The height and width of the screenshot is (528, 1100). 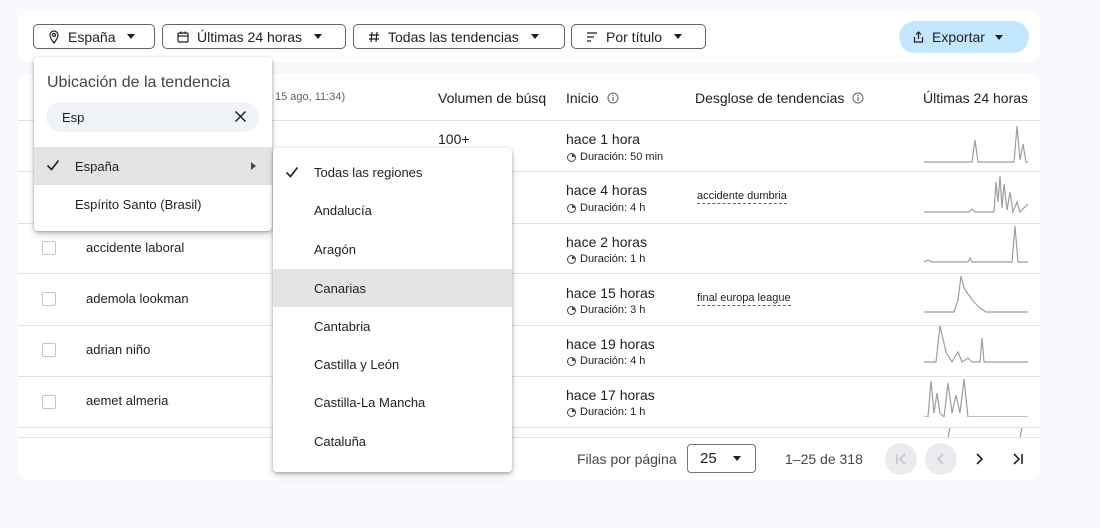 What do you see at coordinates (610, 395) in the screenshot?
I see `row-start: hace 17 horas` at bounding box center [610, 395].